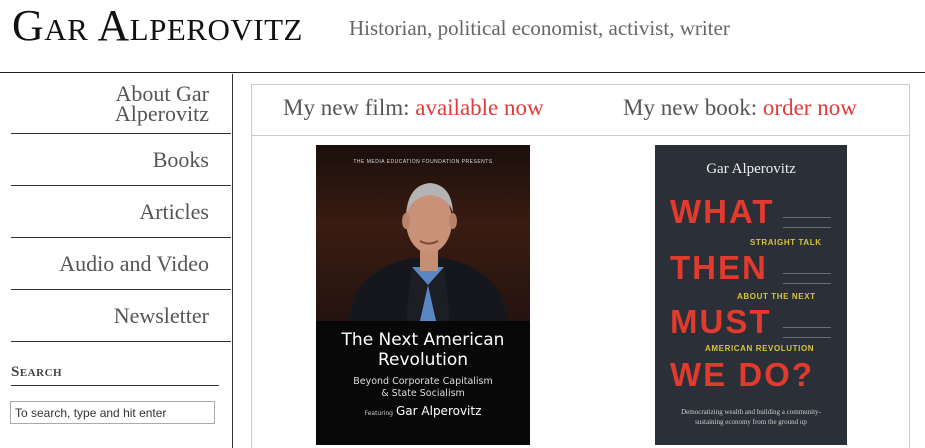 This screenshot has height=448, width=925. I want to click on book-title-word-1: WHAT, so click(722, 211).